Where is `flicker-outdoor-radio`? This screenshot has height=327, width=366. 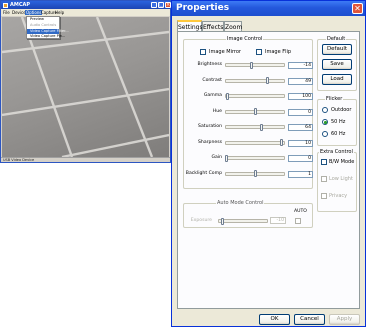
flicker-outdoor-radio is located at coordinates (325, 110).